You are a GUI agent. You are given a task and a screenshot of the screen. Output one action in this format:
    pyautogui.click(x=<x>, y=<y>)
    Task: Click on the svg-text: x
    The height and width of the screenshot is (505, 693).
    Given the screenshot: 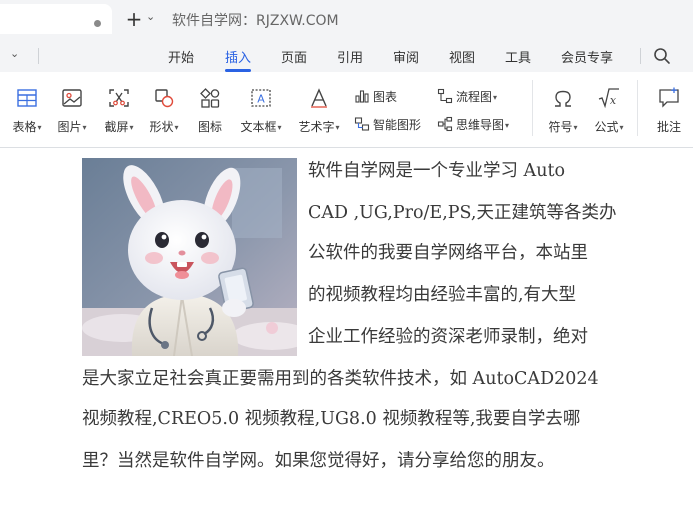 What is the action you would take?
    pyautogui.click(x=613, y=100)
    